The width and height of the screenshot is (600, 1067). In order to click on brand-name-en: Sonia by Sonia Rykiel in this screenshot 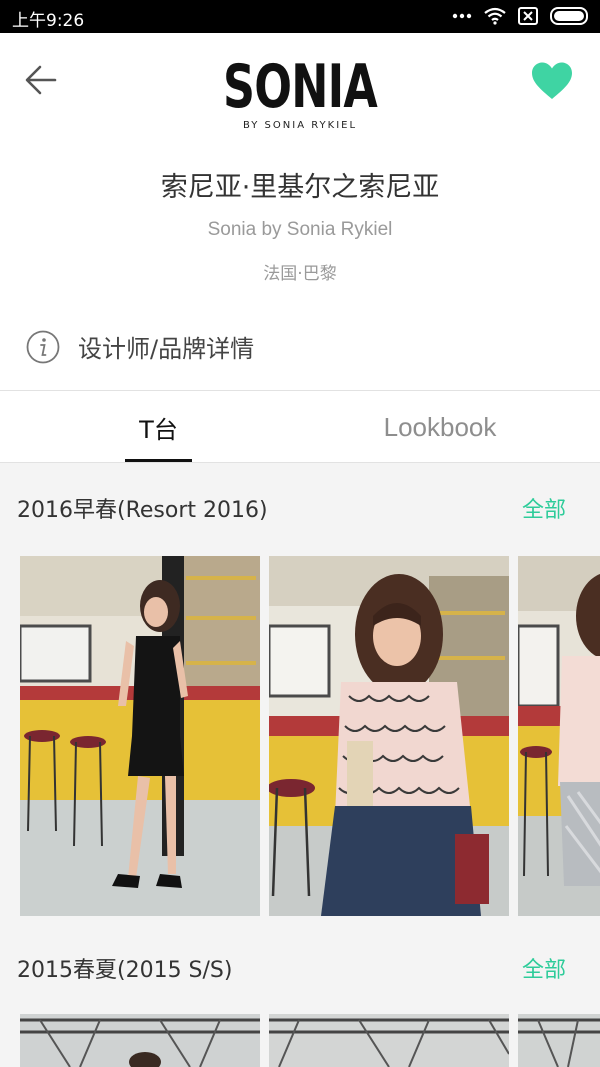, I will do `click(300, 229)`.